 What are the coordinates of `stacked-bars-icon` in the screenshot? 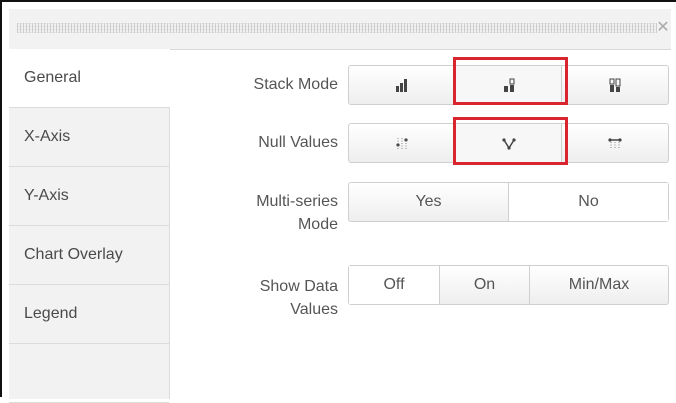 It's located at (508, 85).